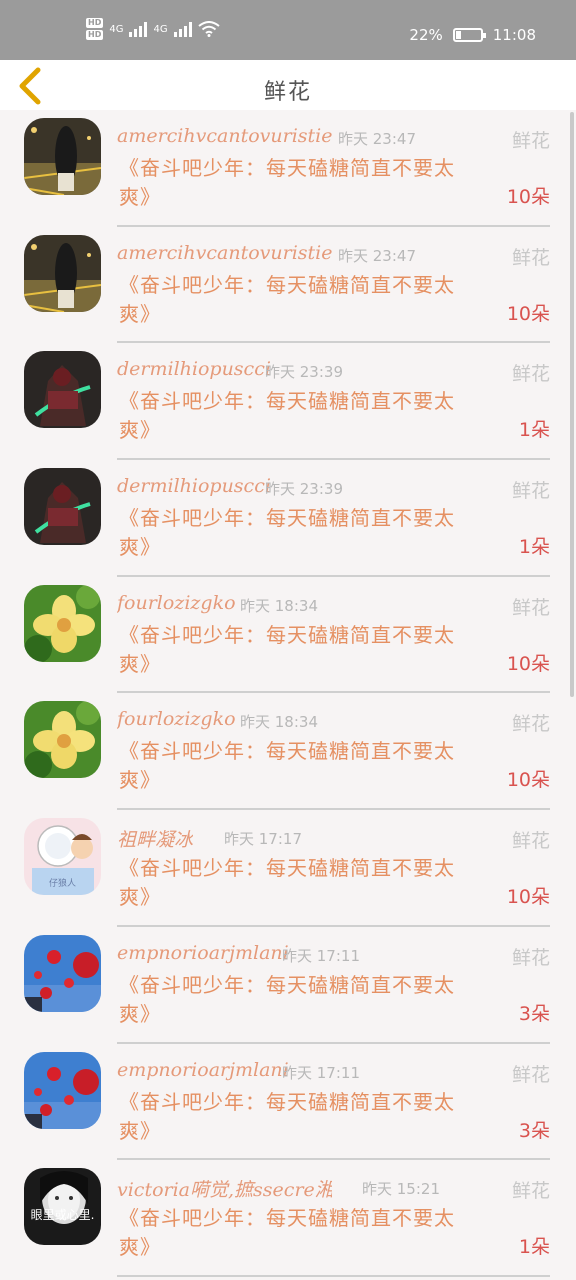  I want to click on header: 鲜花, so click(288, 85).